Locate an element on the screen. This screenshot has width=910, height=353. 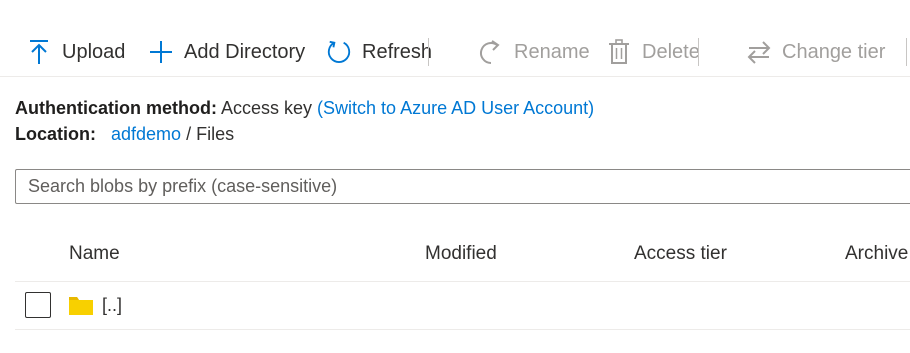
row-checkbox is located at coordinates (38, 305).